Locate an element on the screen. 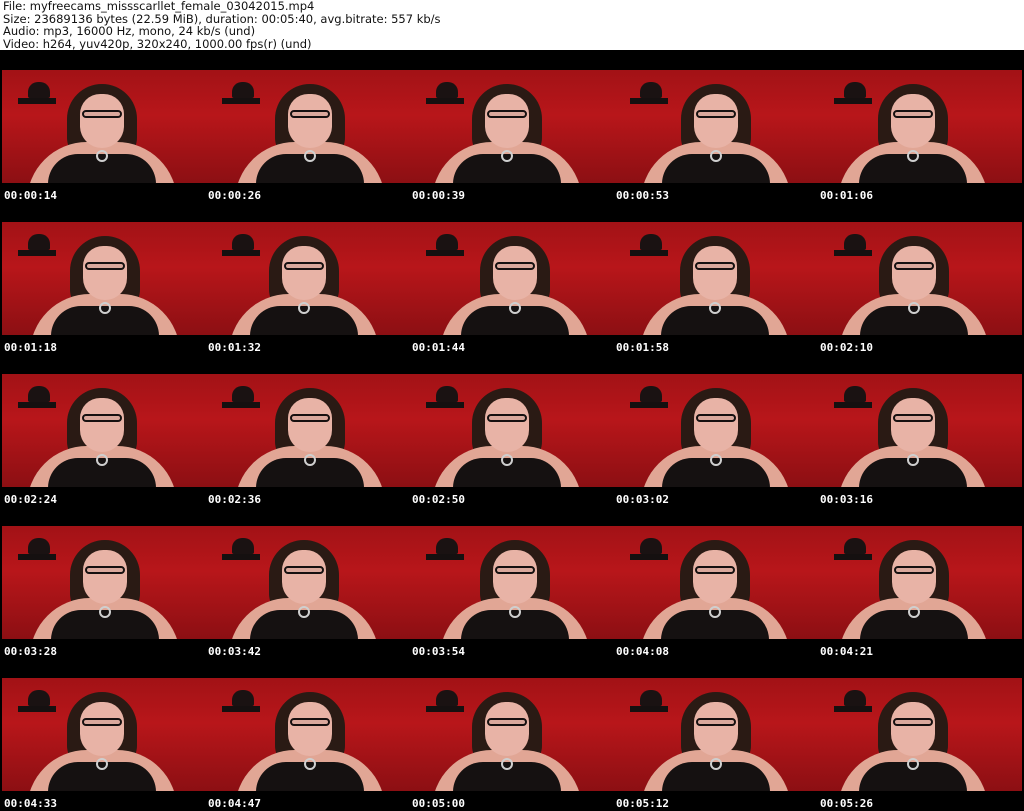  timestamp-label: 00:01:32 is located at coordinates (234, 347).